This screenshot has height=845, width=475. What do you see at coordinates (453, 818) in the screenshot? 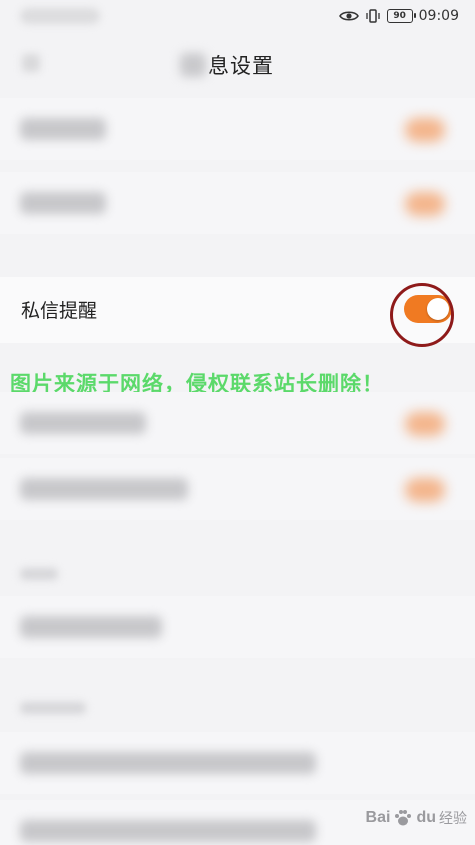
I see `logo-sub: 经验` at bounding box center [453, 818].